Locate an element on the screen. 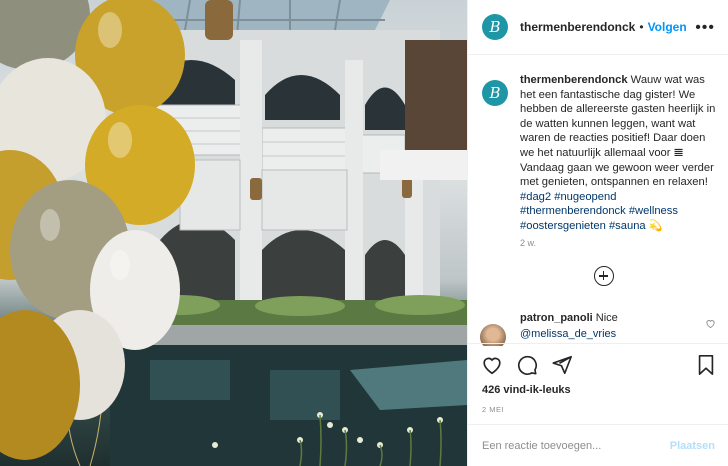 This screenshot has height=466, width=728. post-header: B thermenberendonck • Volgen ••• is located at coordinates (598, 27).